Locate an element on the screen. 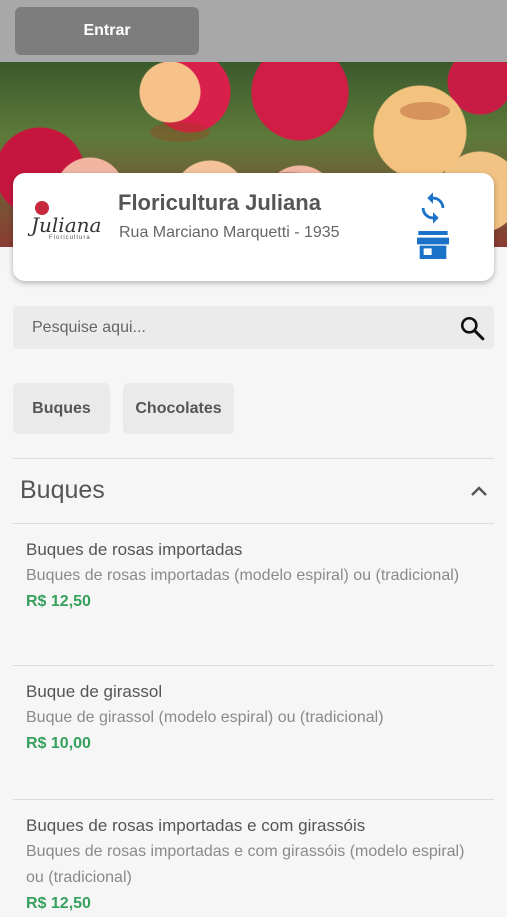 The height and width of the screenshot is (917, 507). refresh-icon is located at coordinates (433, 208).